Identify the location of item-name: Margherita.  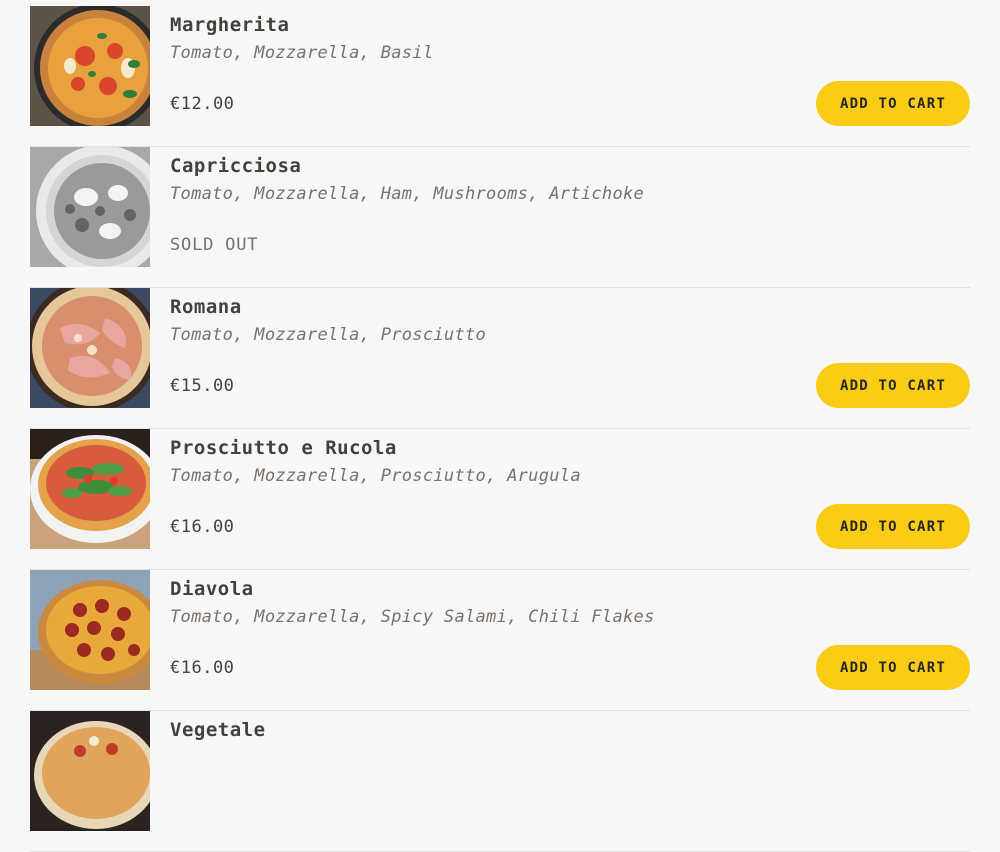
(230, 25).